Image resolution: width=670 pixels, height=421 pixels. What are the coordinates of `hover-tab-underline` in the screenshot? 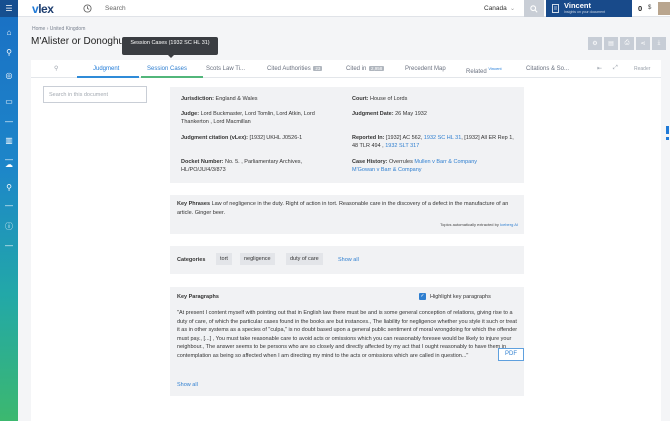 It's located at (172, 77).